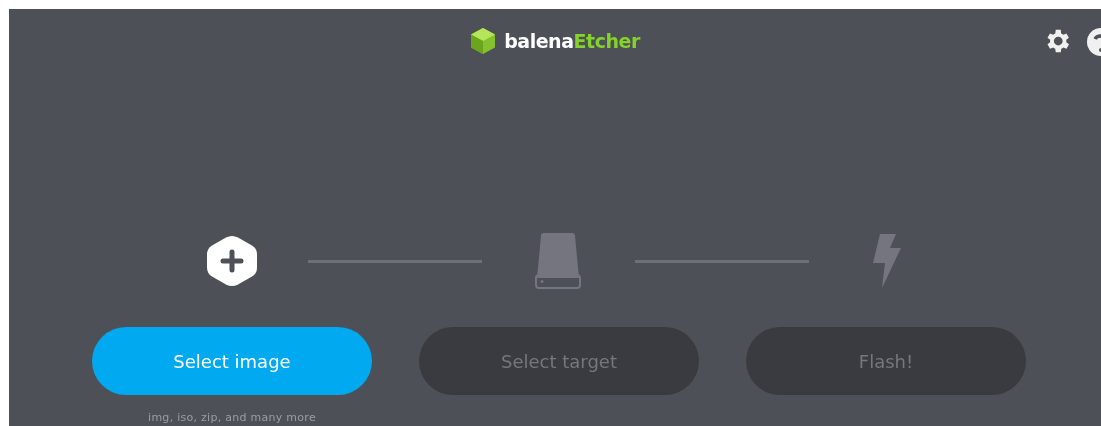 The width and height of the screenshot is (1101, 426). What do you see at coordinates (232, 418) in the screenshot?
I see `file-types-hint: img, iso, zip, and many more` at bounding box center [232, 418].